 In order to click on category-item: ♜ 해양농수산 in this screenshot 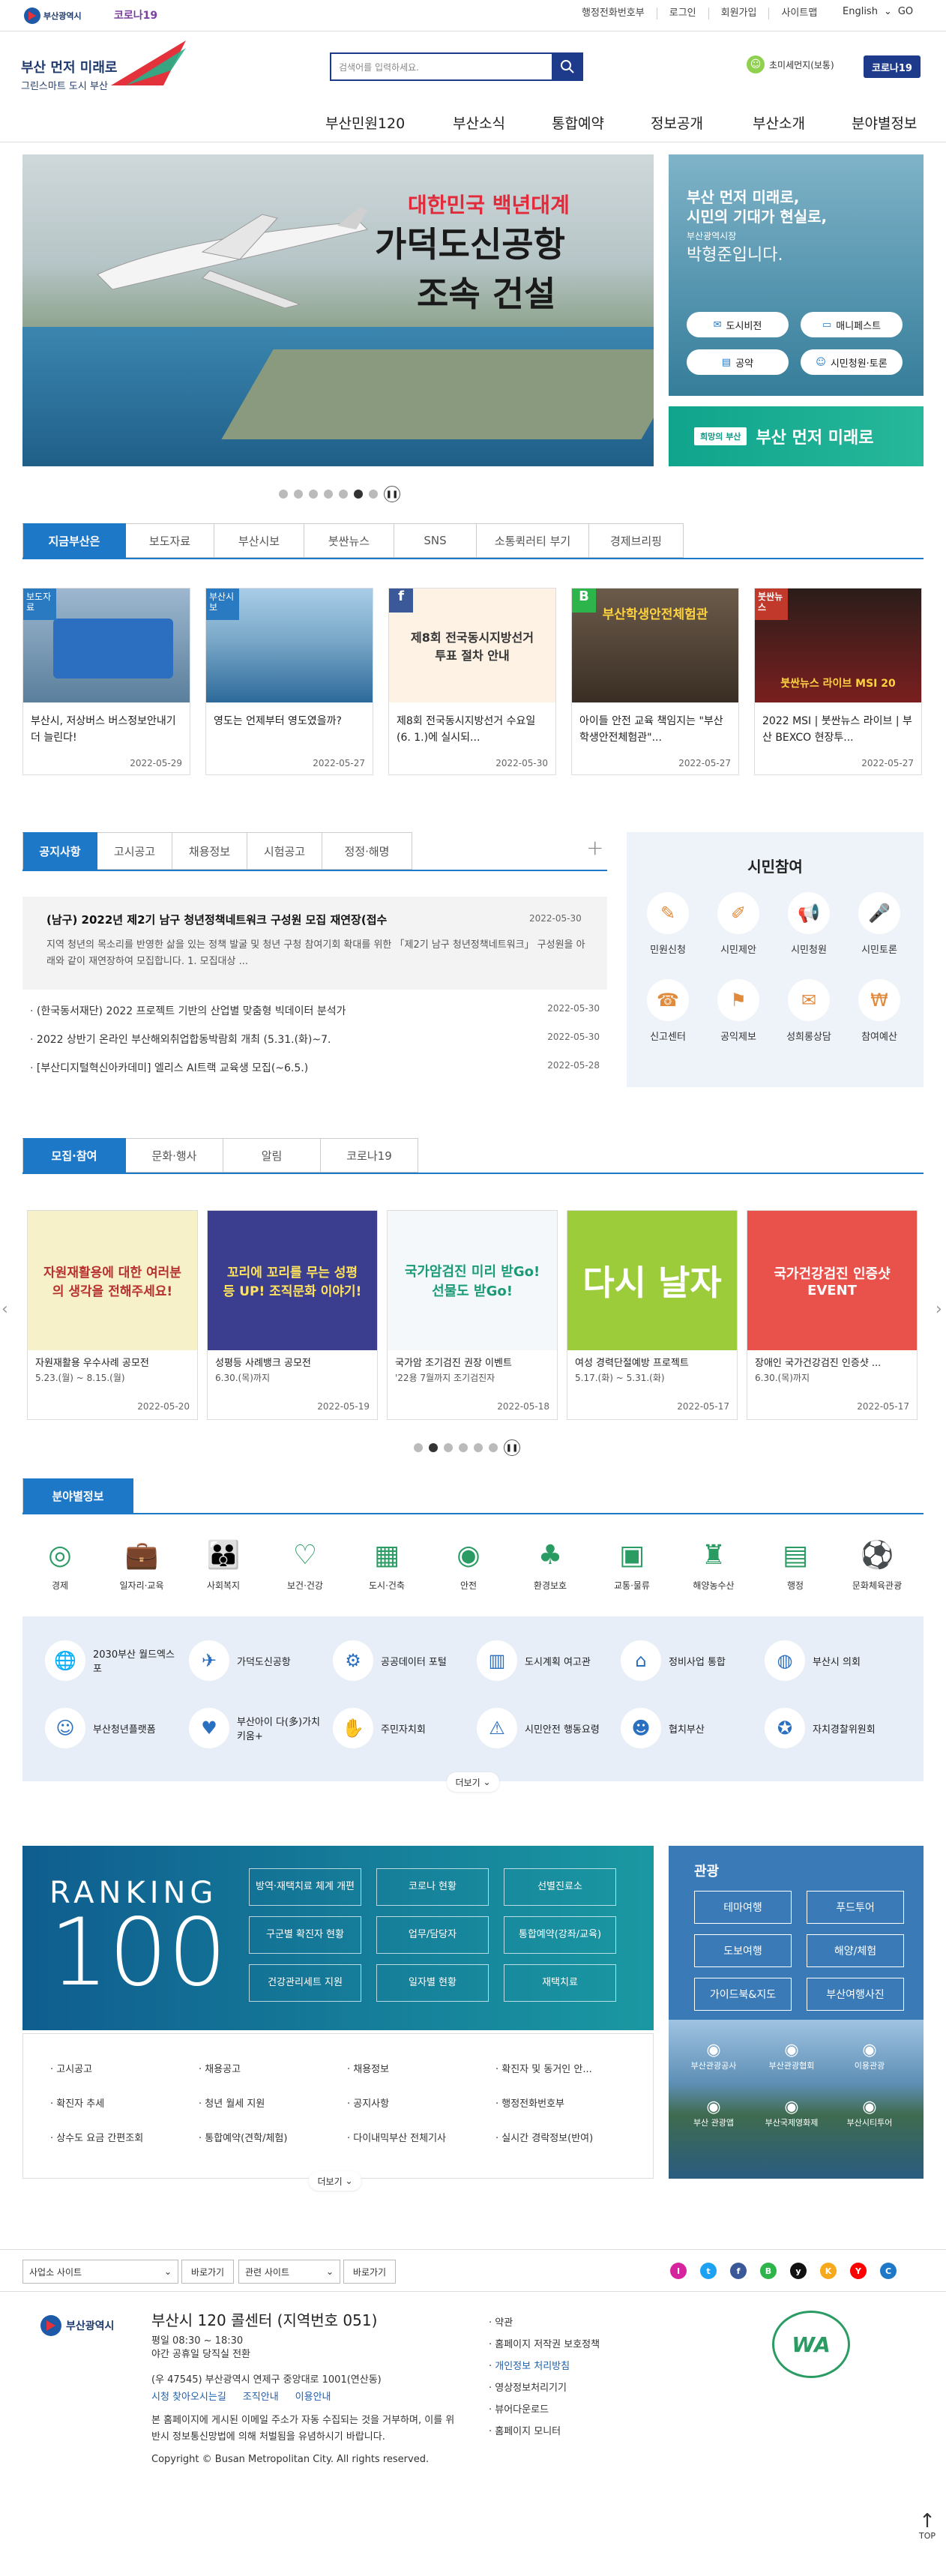, I will do `click(713, 1563)`.